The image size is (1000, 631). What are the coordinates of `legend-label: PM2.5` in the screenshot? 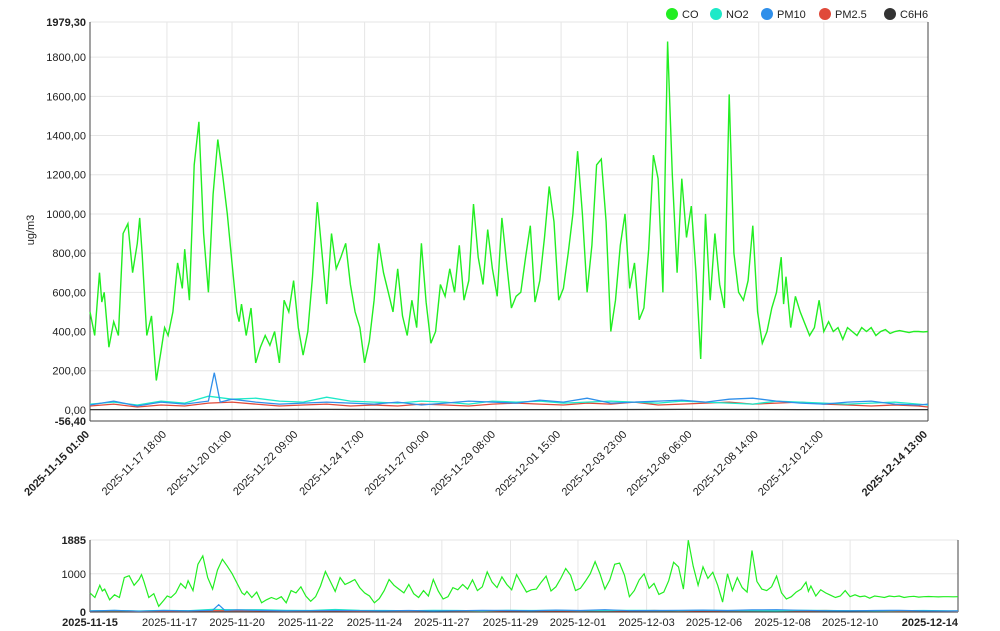 It's located at (851, 15).